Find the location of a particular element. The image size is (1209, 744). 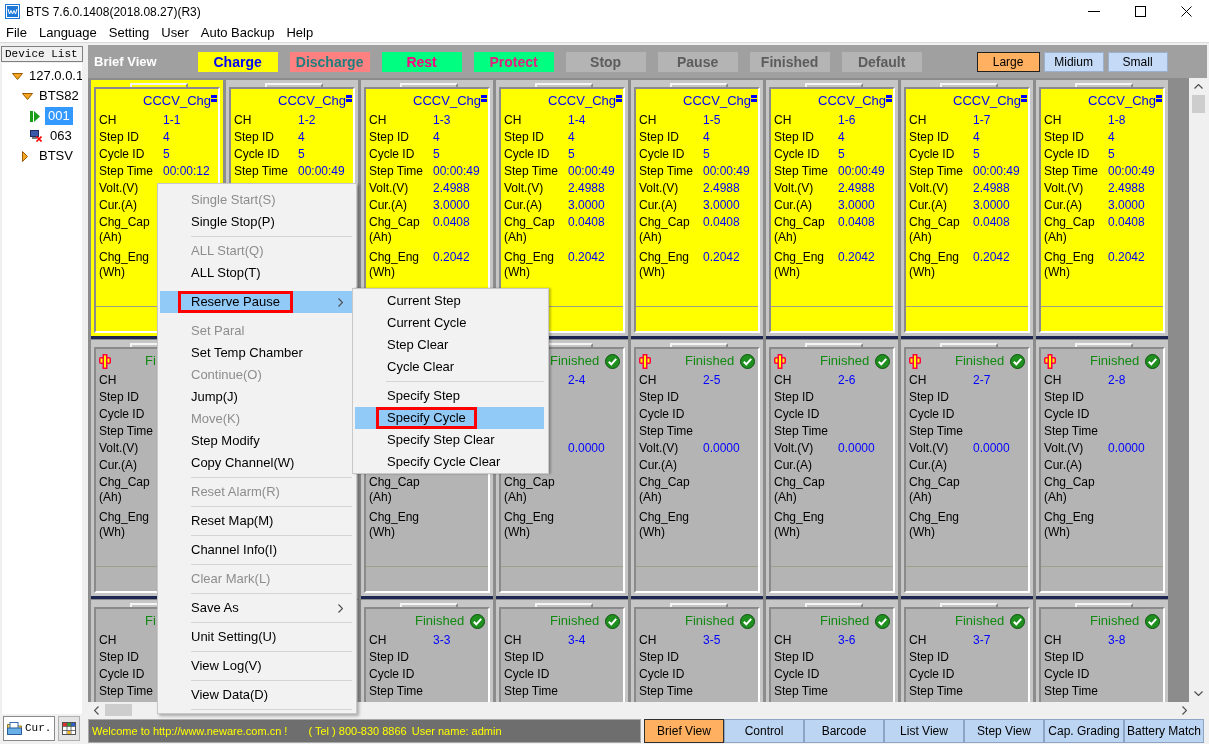

field-value: 1-3 is located at coordinates (442, 120).